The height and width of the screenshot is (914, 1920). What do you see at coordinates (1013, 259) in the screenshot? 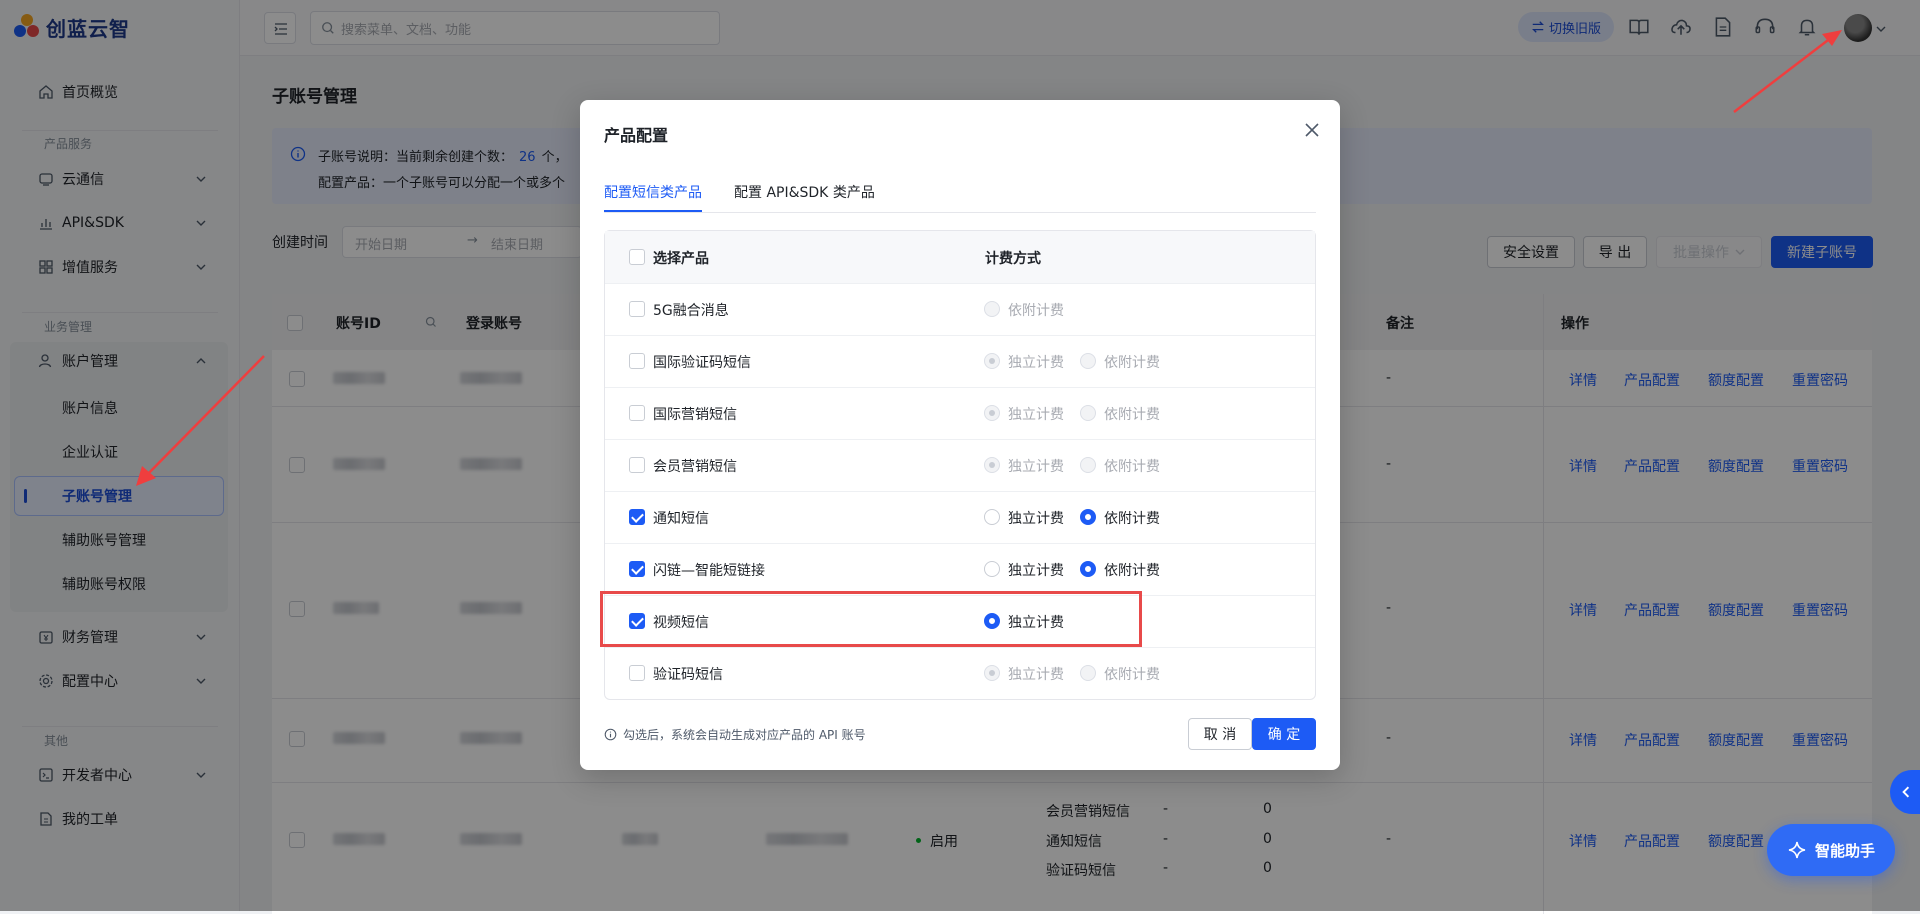
I see `col-billing-method: 计费方式` at bounding box center [1013, 259].